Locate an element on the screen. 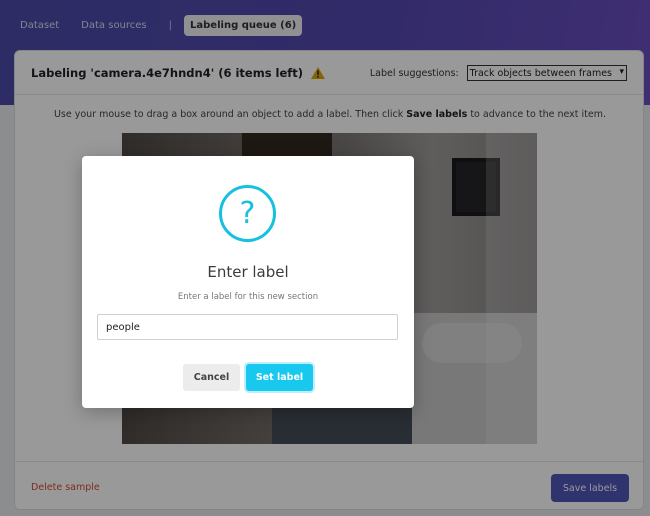 The image size is (650, 516). dialog-title: Enter label is located at coordinates (248, 272).